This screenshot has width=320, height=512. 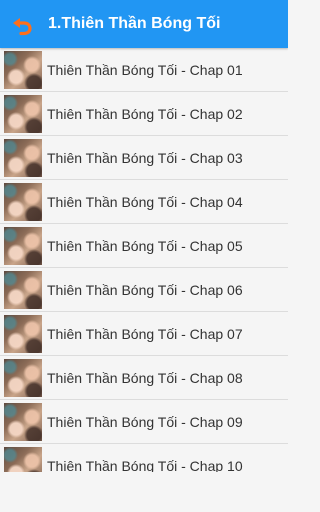 What do you see at coordinates (134, 23) in the screenshot?
I see `page-title: 1.Thiên Thần Bóng Tối` at bounding box center [134, 23].